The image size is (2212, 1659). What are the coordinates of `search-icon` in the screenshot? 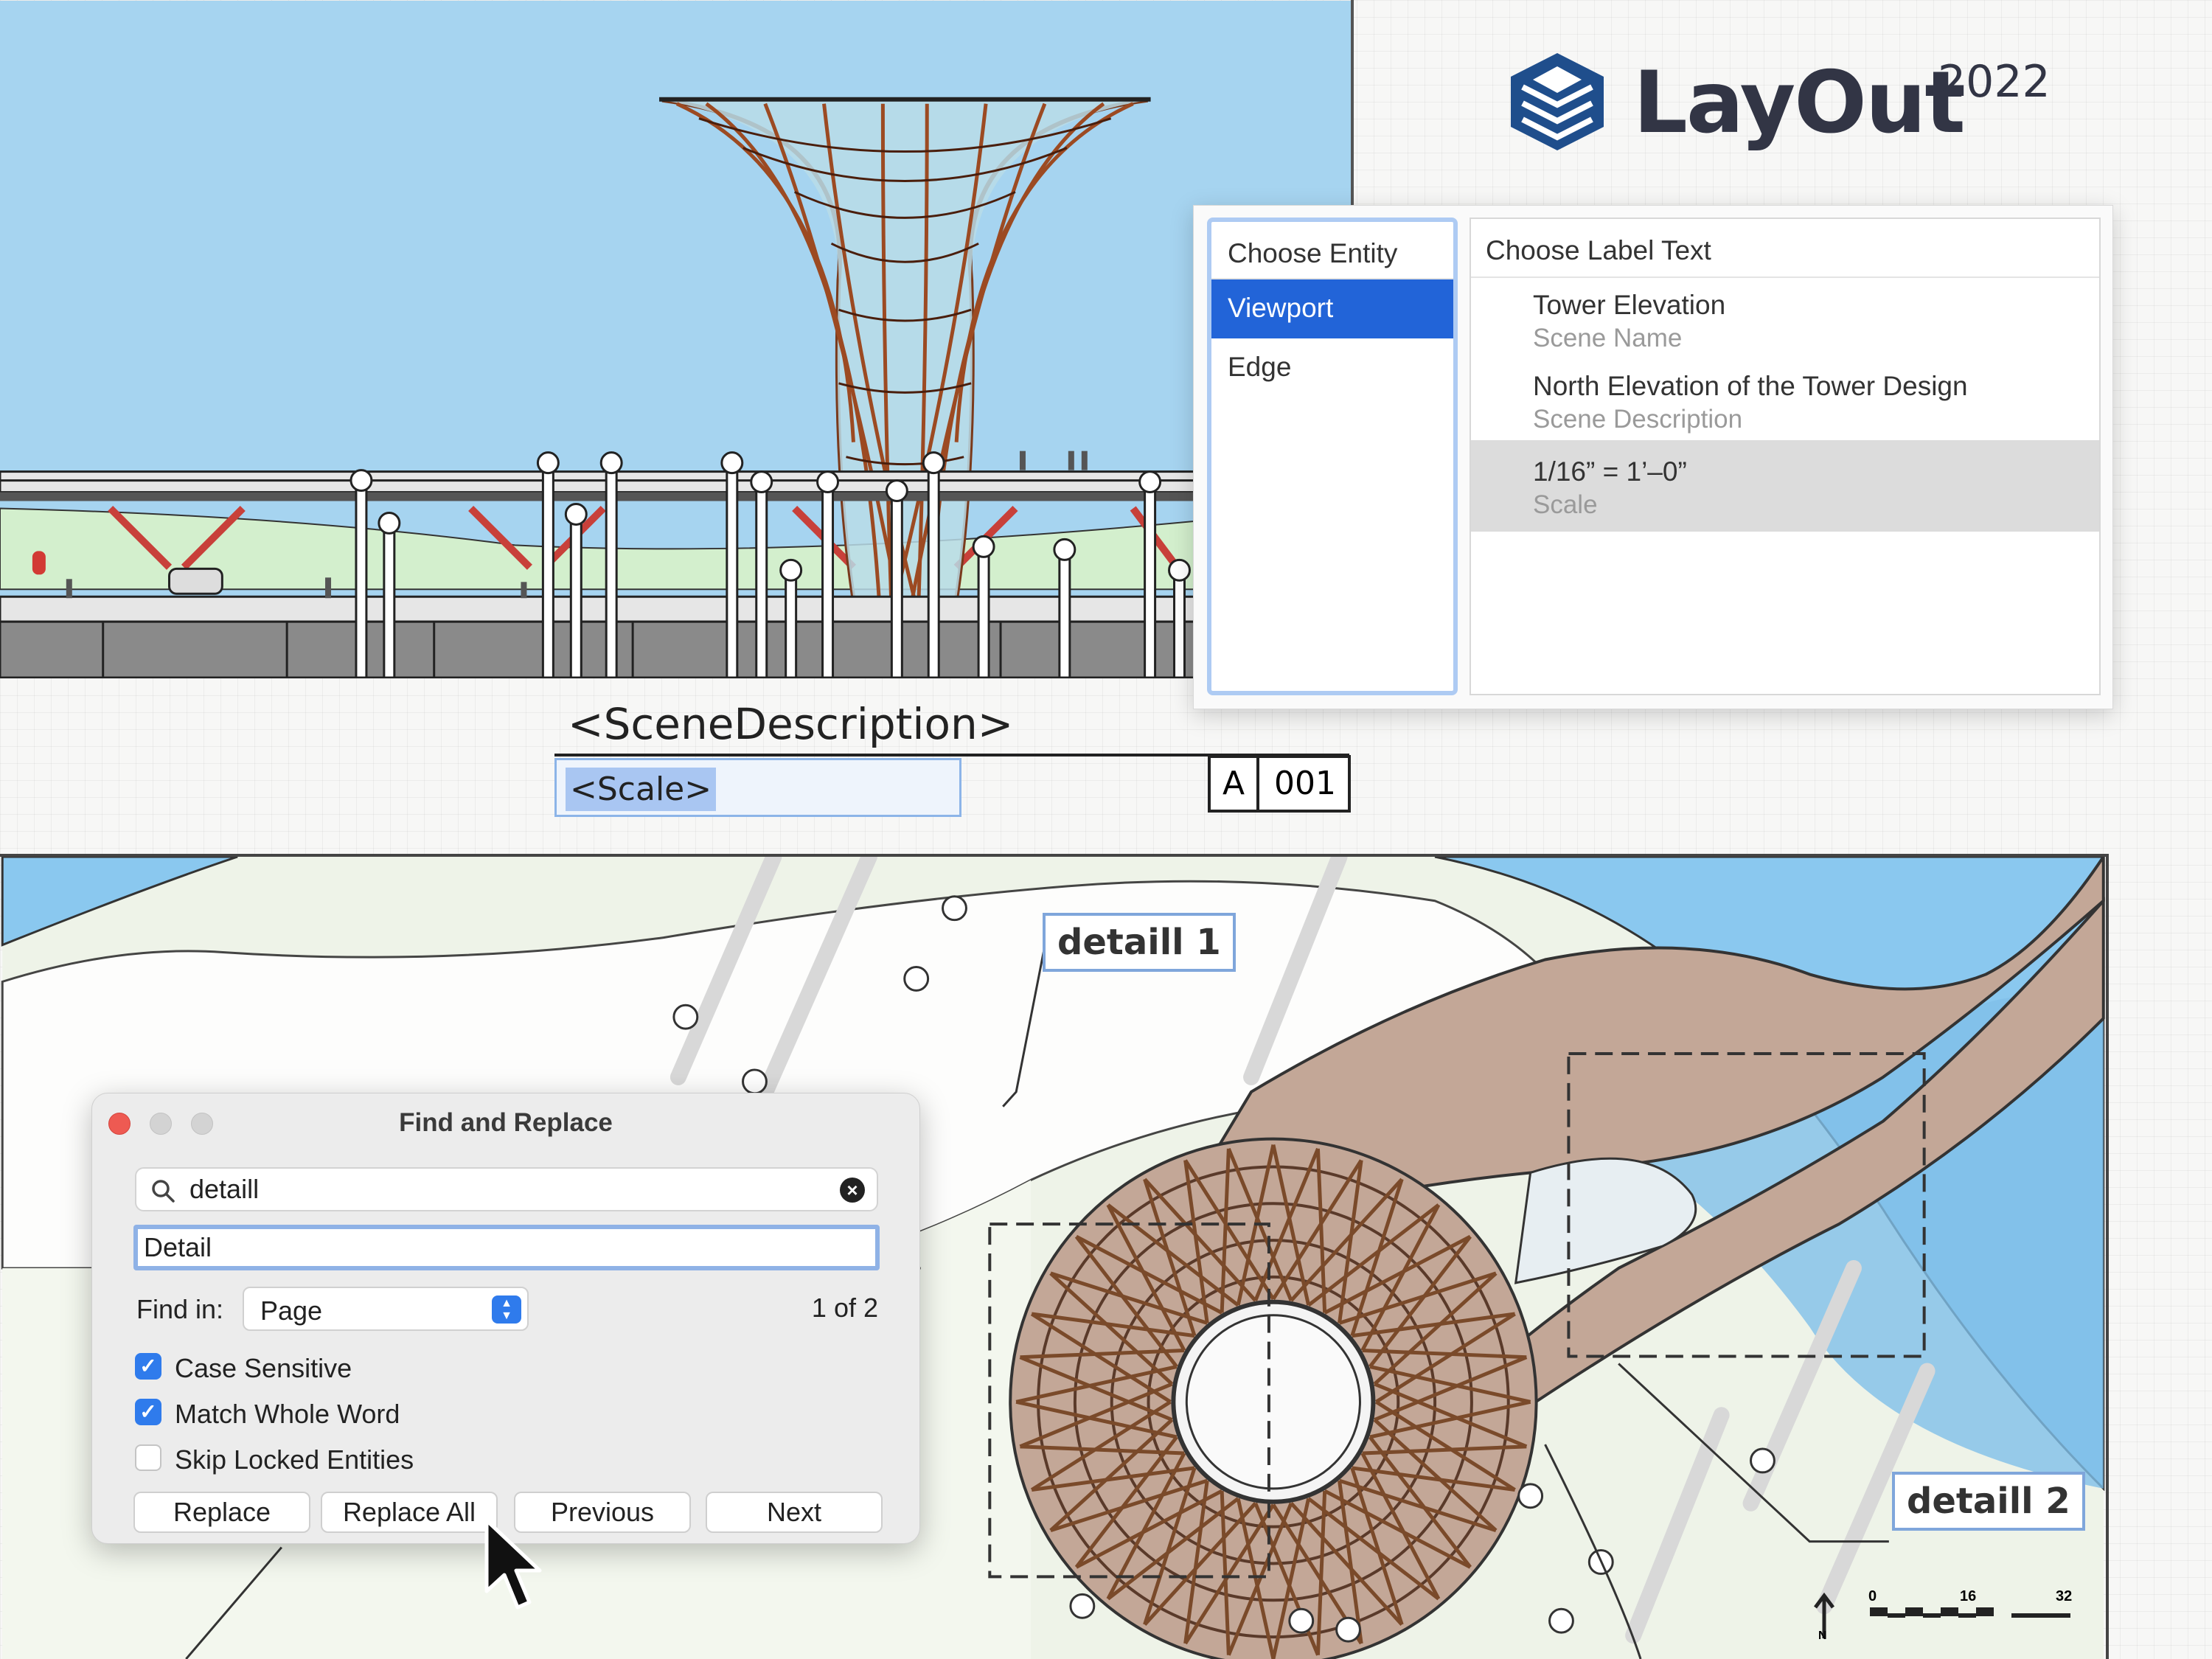 It's located at (163, 1191).